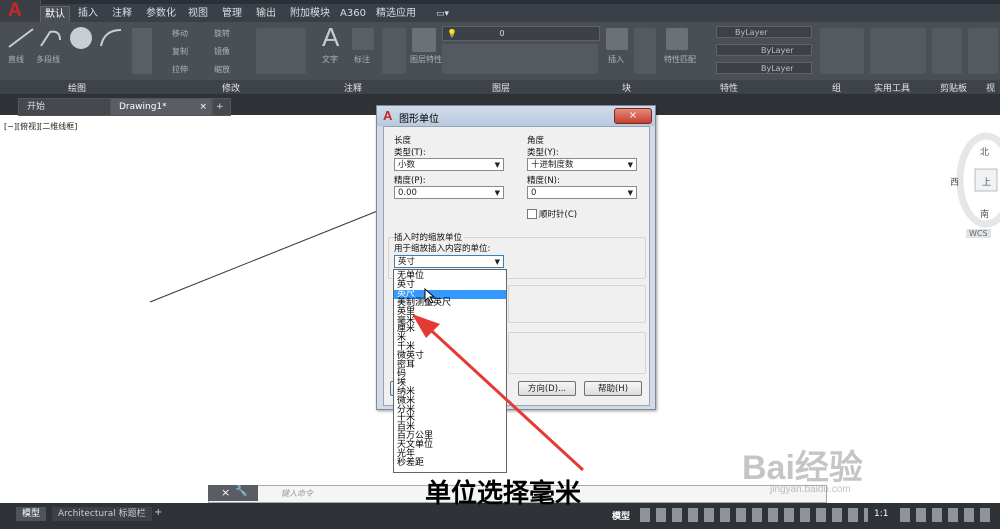 The image size is (1000, 529). What do you see at coordinates (810, 489) in the screenshot?
I see `baidu-watermark-url: jingyan.baidu.com` at bounding box center [810, 489].